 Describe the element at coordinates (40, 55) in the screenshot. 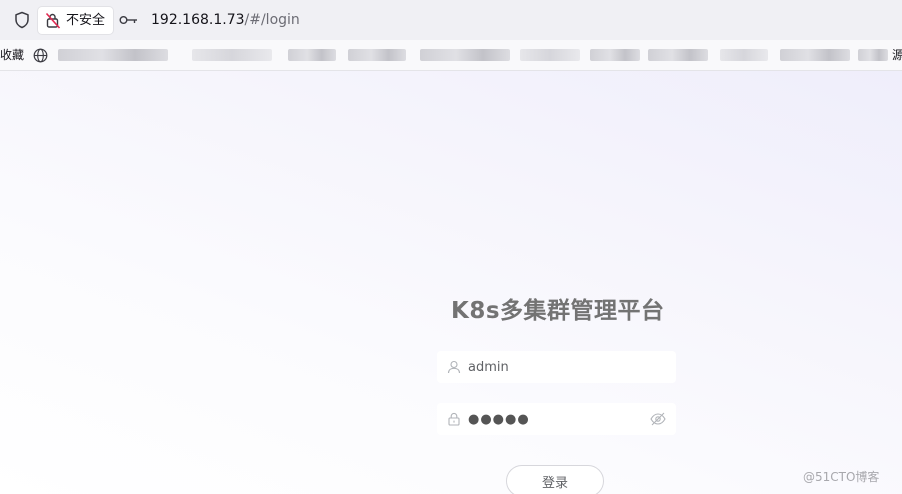

I see `globe-icon` at that location.